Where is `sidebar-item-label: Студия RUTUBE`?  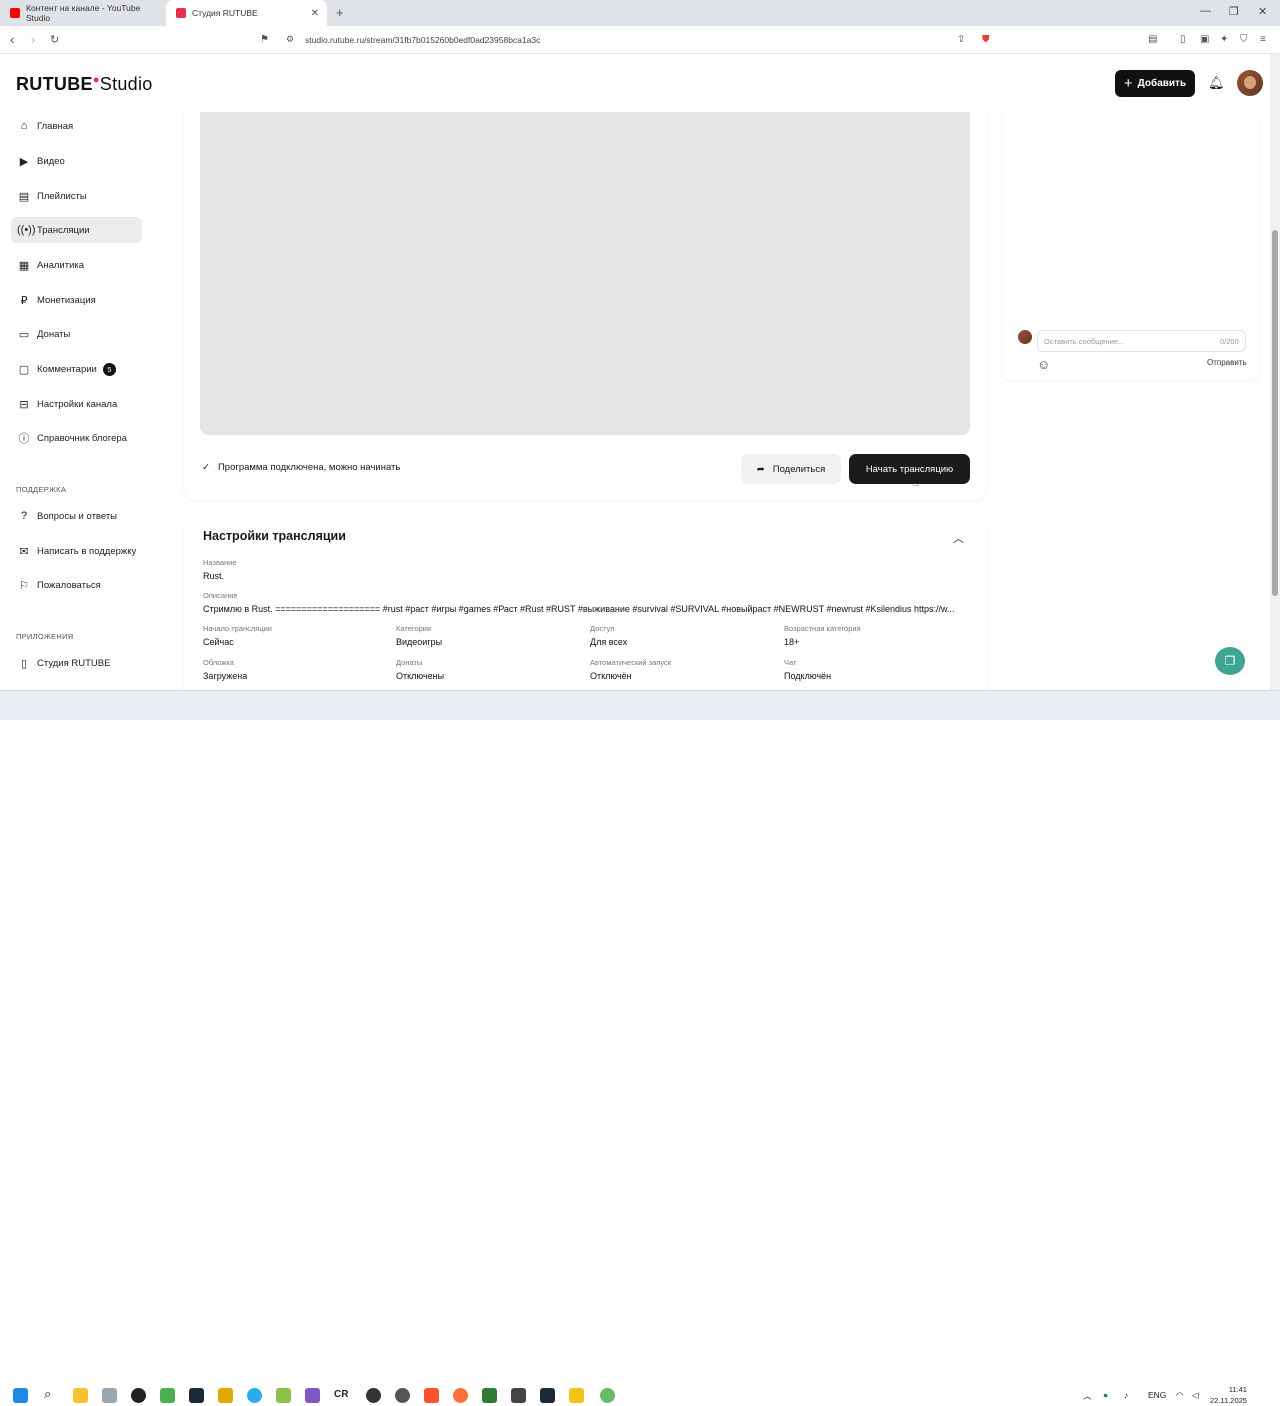
sidebar-item-label: Студия RUTUBE is located at coordinates (74, 663).